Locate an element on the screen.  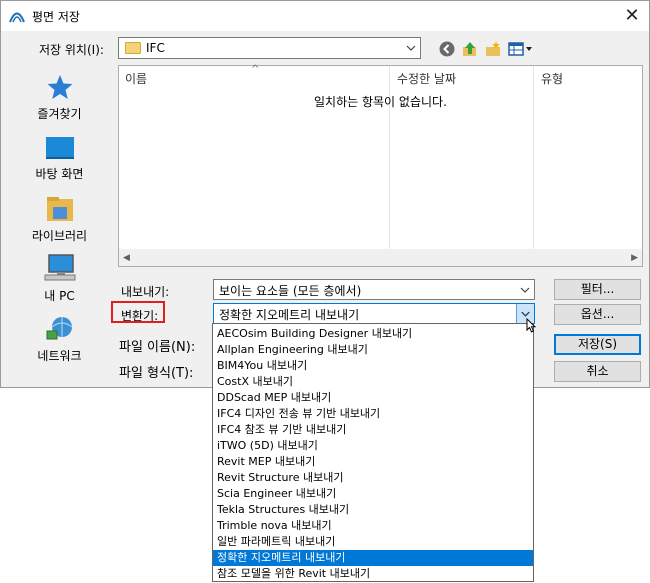
translator-highlight-box is located at coordinates (138, 312).